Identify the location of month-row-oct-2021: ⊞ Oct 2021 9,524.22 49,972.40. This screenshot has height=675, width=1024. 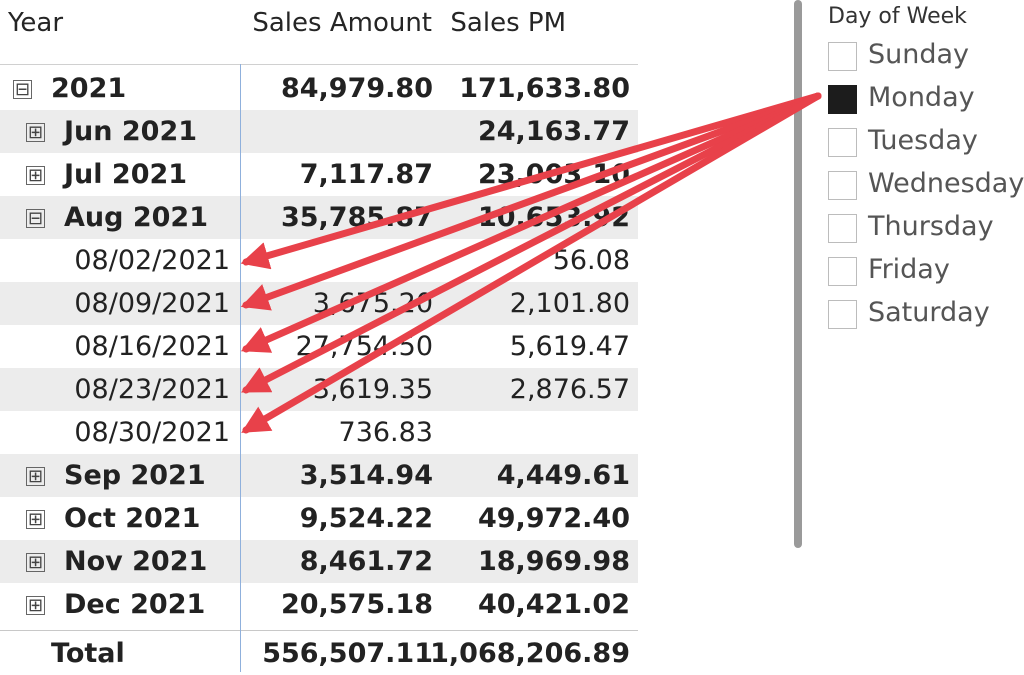
(319, 518).